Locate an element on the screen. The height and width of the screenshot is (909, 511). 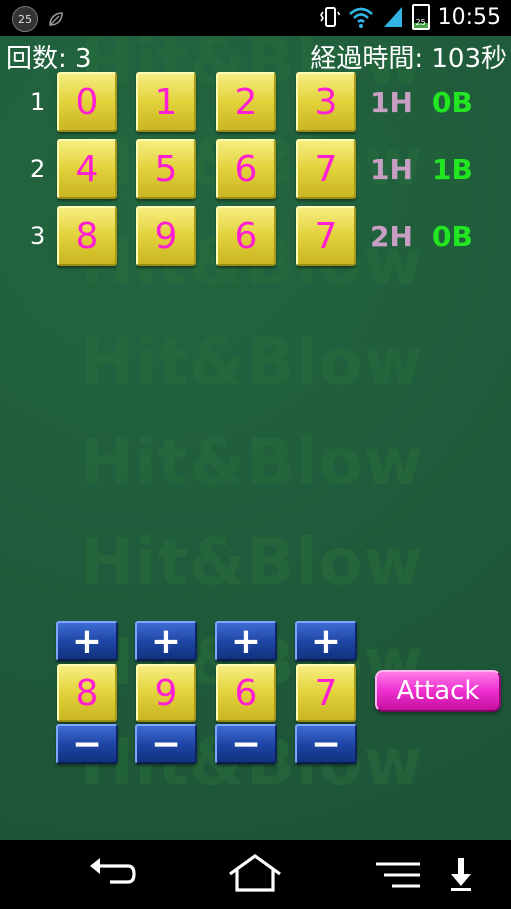
input-digit-tile: 8 is located at coordinates (87, 693).